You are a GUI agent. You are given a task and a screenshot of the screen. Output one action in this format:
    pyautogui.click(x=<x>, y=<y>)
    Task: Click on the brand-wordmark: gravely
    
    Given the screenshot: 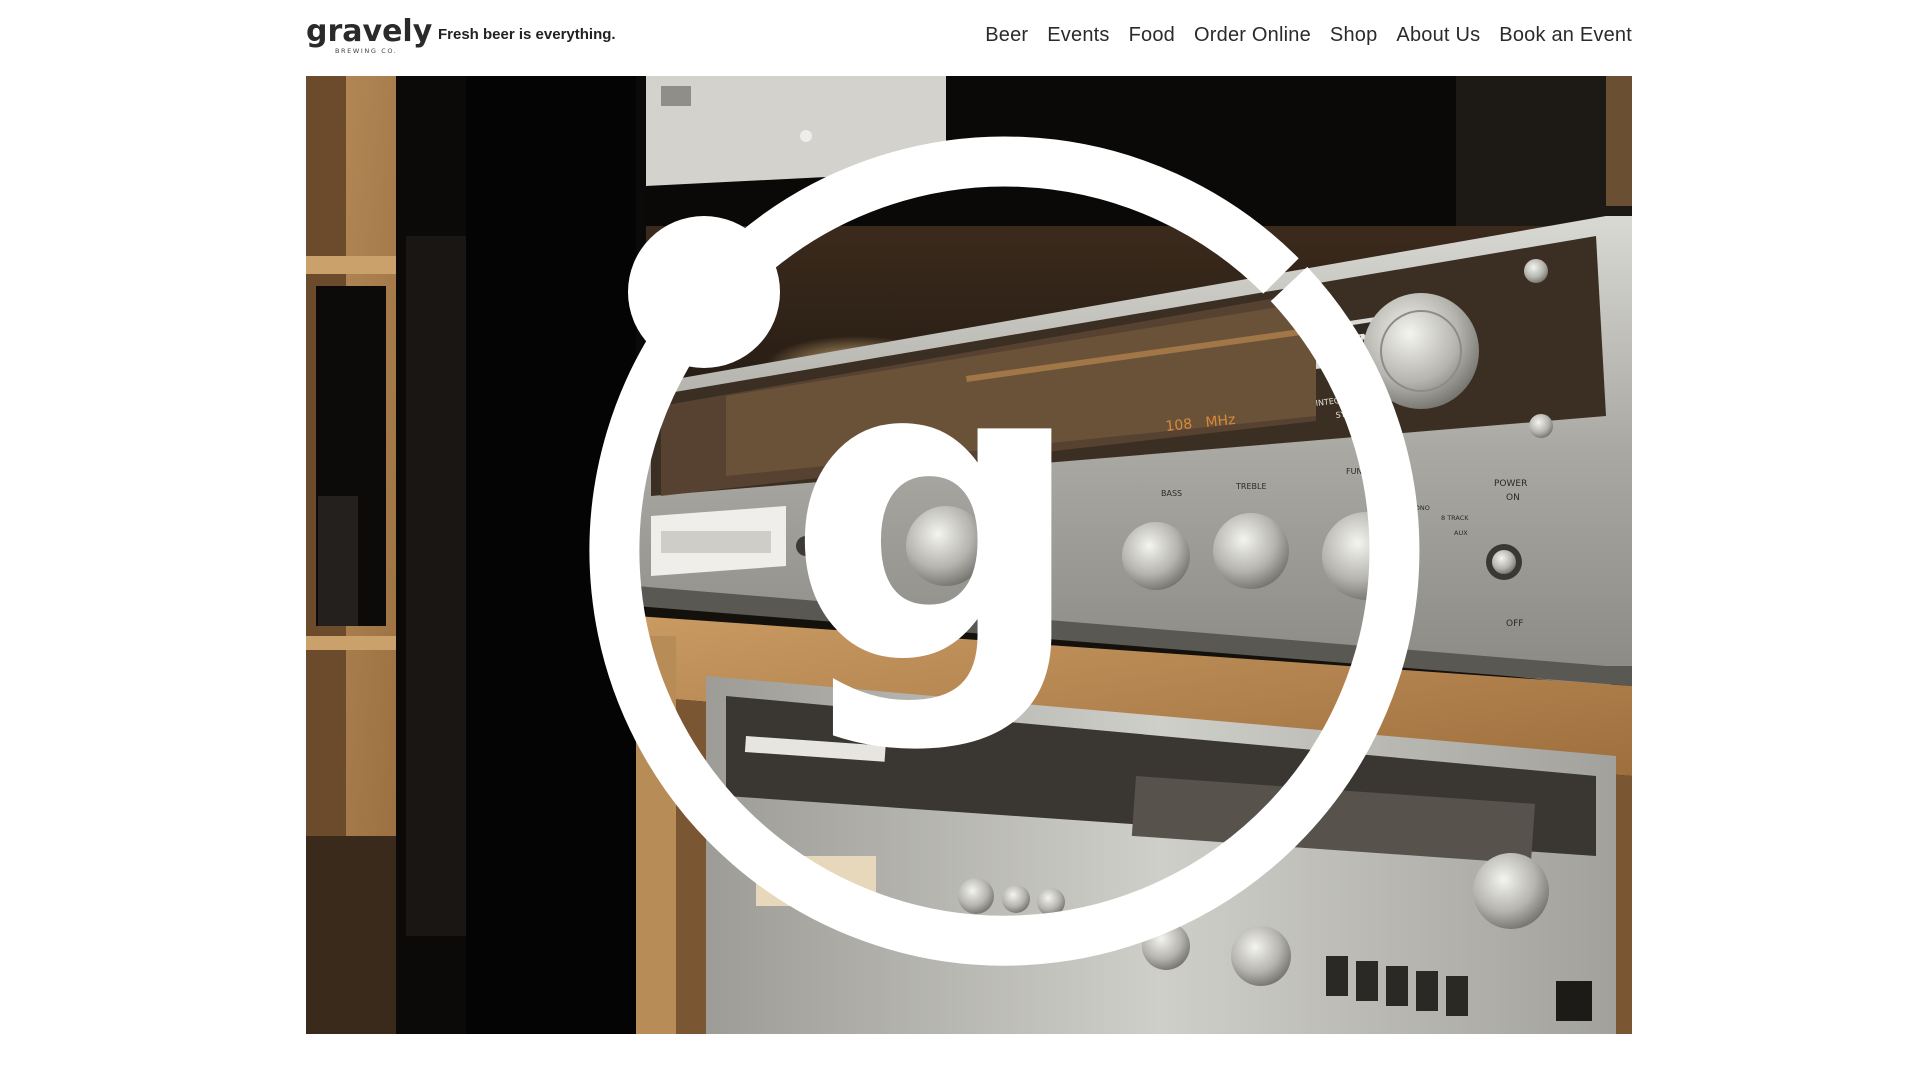 What is the action you would take?
    pyautogui.click(x=369, y=31)
    